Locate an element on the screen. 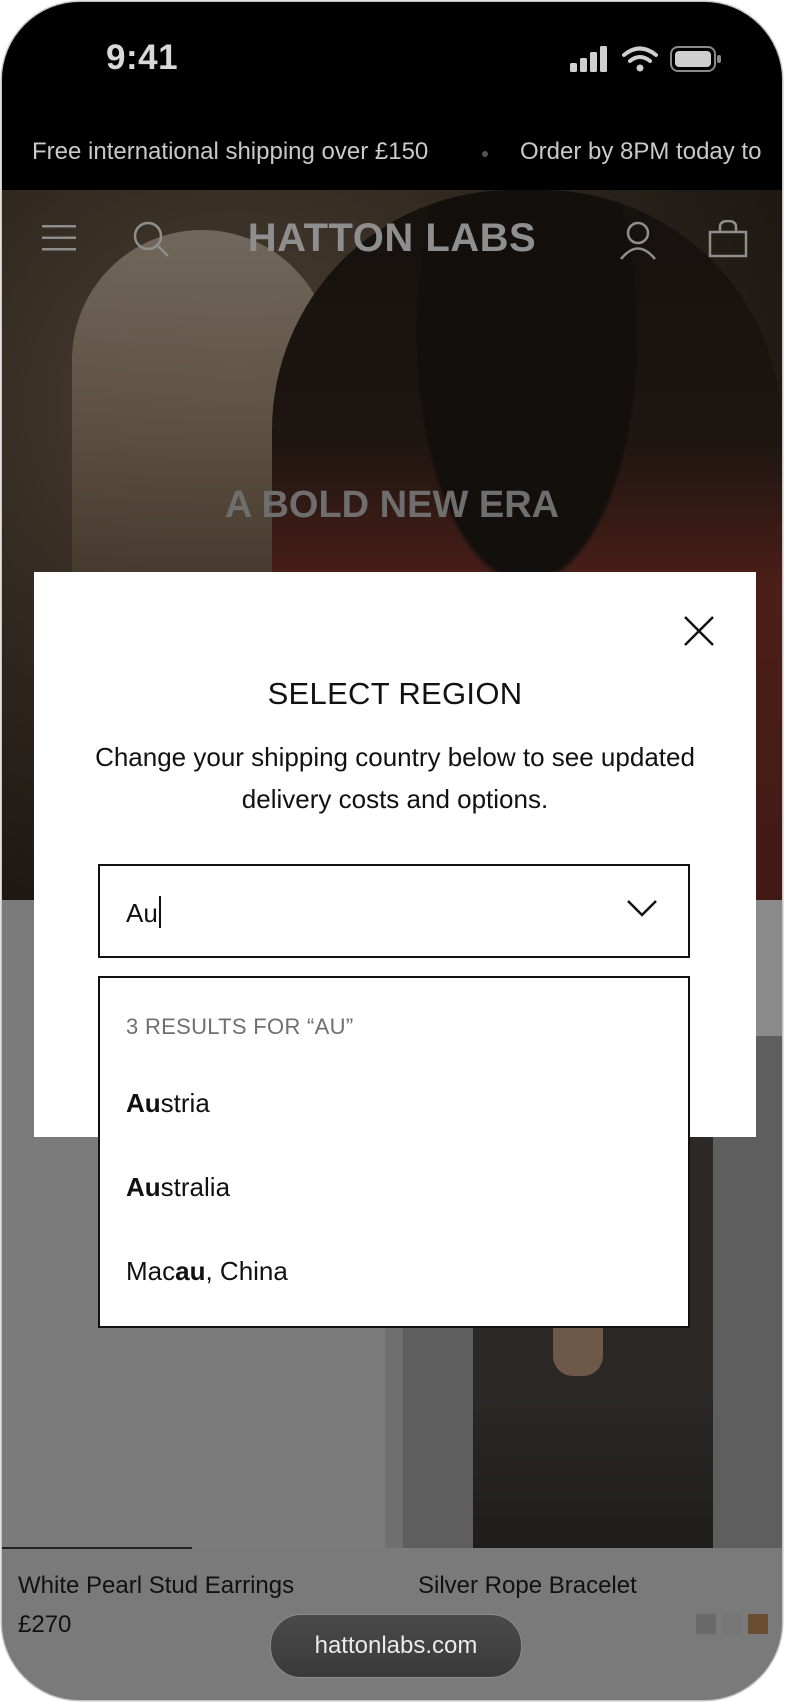 The width and height of the screenshot is (786, 1704). close-icon is located at coordinates (699, 631).